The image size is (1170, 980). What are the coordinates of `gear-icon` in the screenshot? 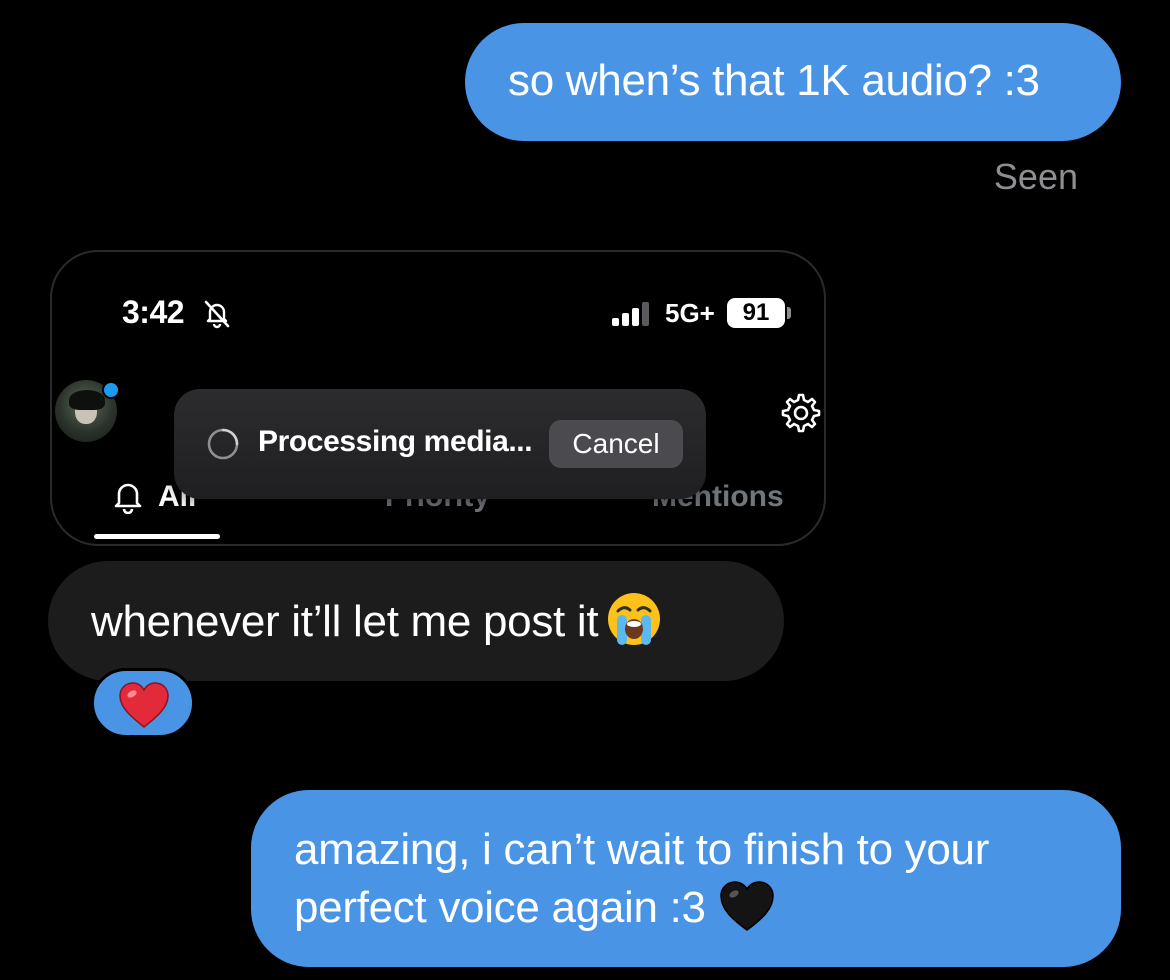 It's located at (801, 413).